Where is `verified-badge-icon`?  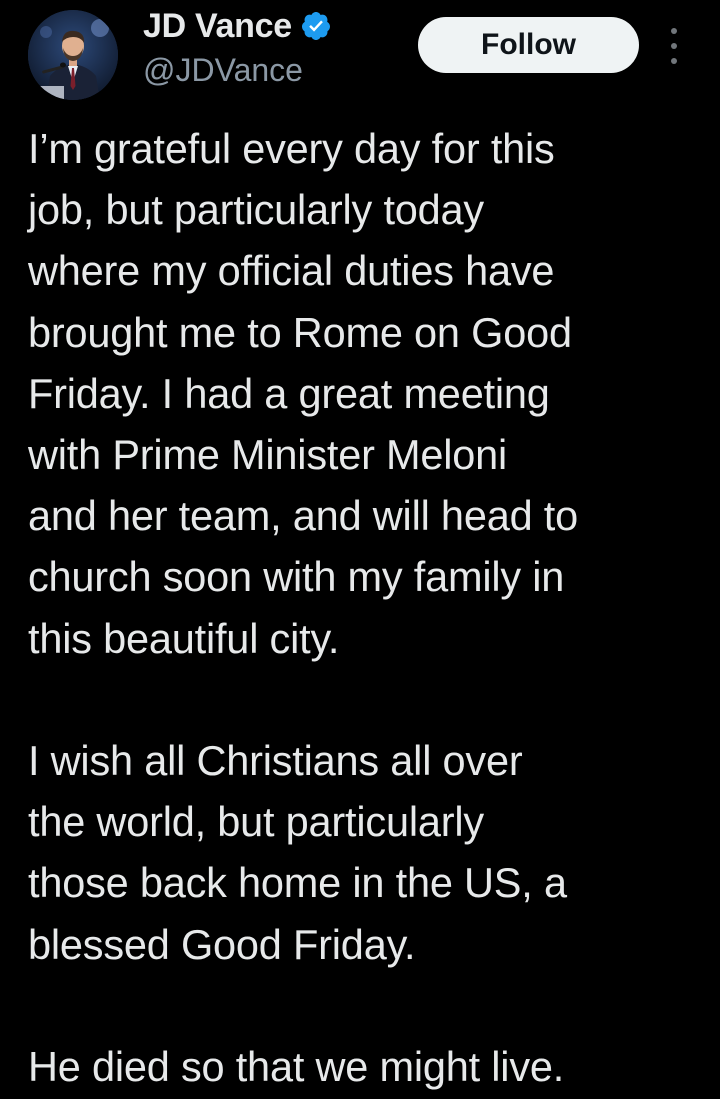
verified-badge-icon is located at coordinates (316, 26).